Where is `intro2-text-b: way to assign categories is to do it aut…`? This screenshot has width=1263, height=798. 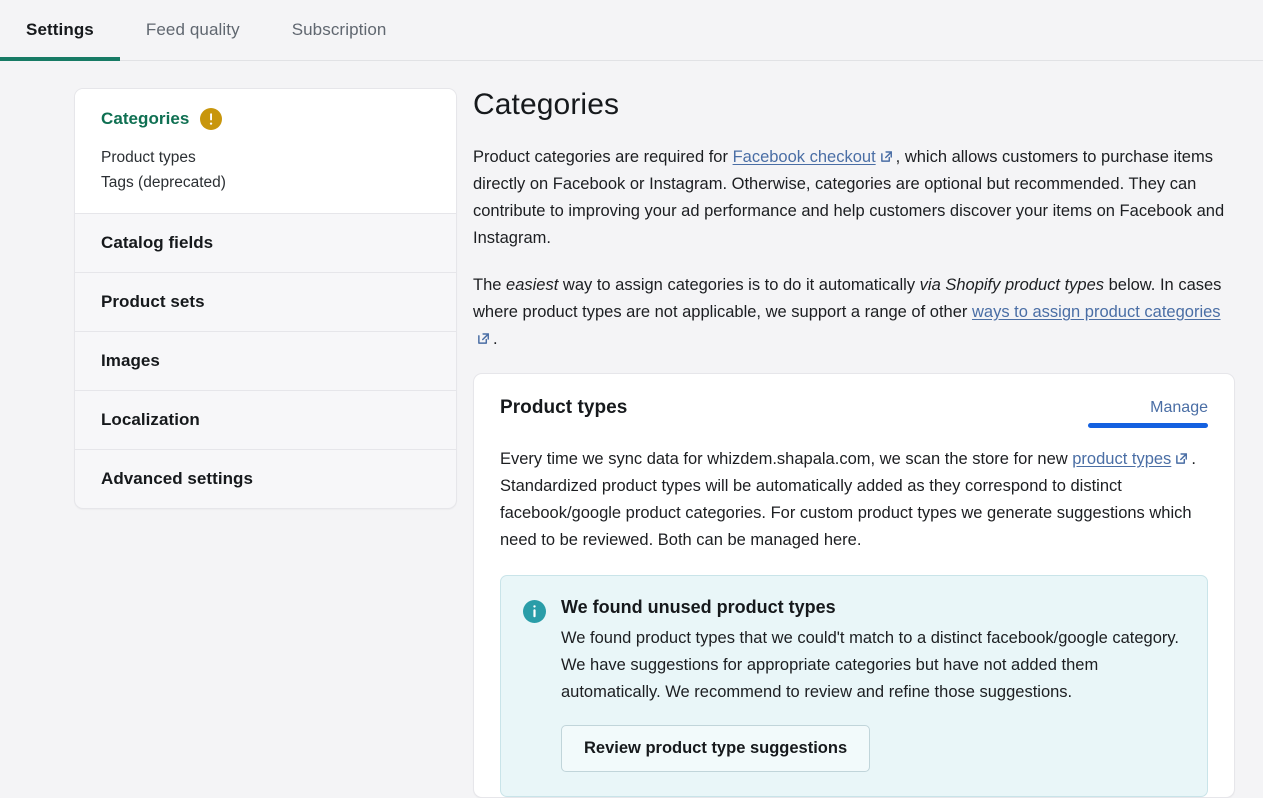 intro2-text-b: way to assign categories is to do it aut… is located at coordinates (739, 285).